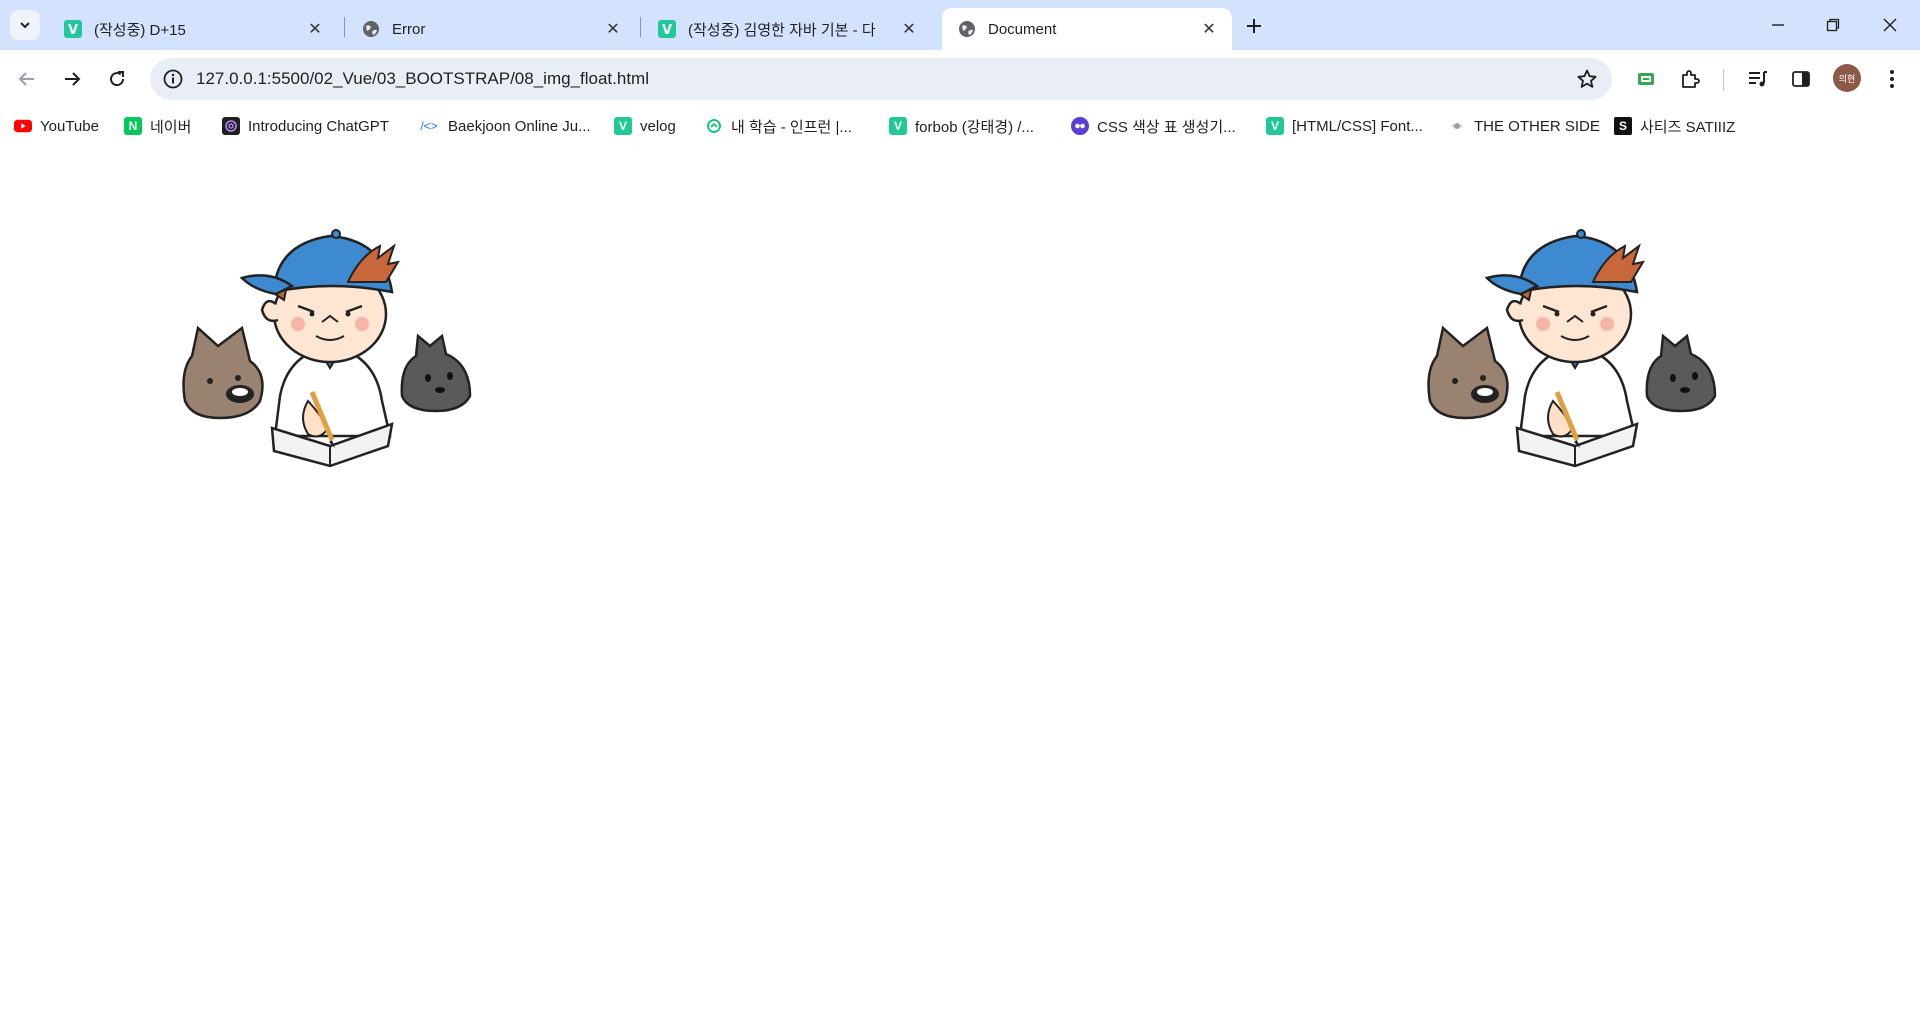 This screenshot has width=1920, height=1030. Describe the element at coordinates (23, 126) in the screenshot. I see `youtube-icon` at that location.